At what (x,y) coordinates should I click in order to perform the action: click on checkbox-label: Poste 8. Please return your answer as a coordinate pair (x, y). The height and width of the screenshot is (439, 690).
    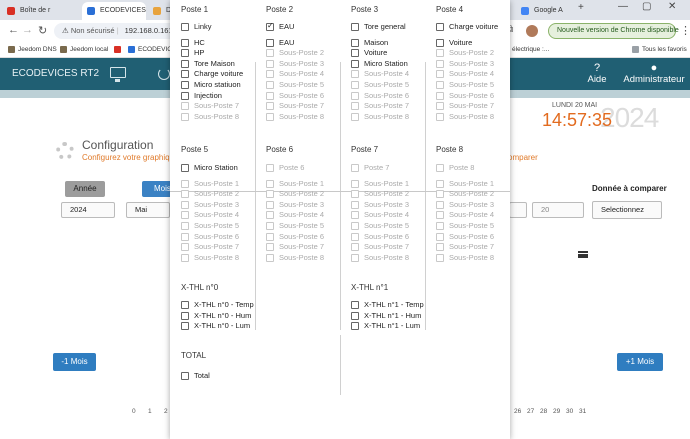
    Looking at the image, I should click on (462, 167).